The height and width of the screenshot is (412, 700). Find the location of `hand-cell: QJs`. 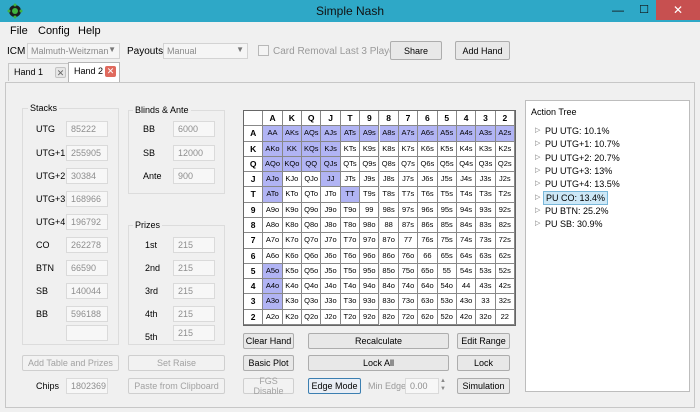

hand-cell: QJs is located at coordinates (331, 164).